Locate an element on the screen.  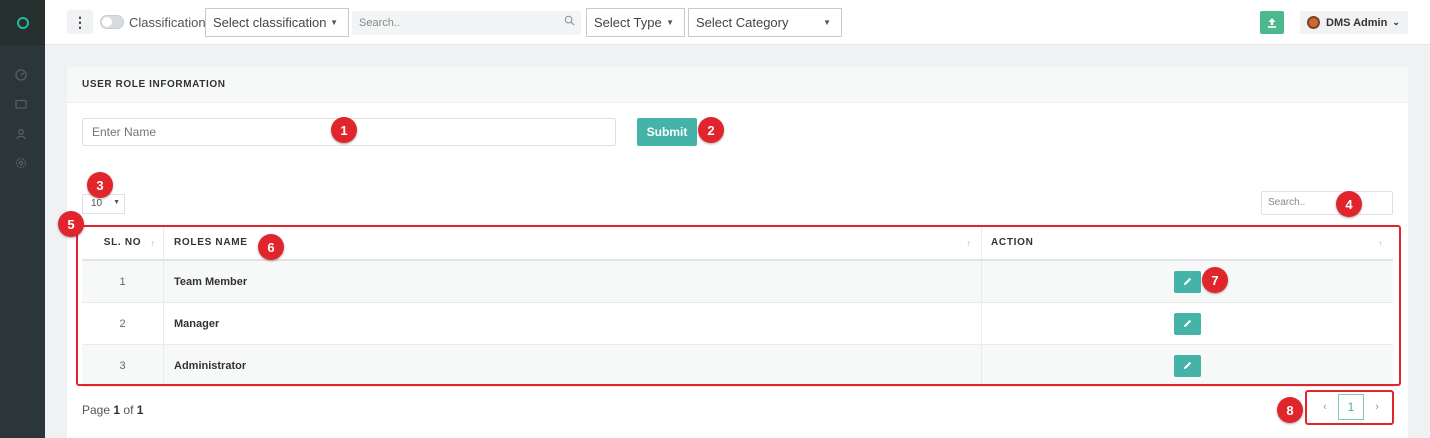
pagination-highlight is located at coordinates (1349, 407).